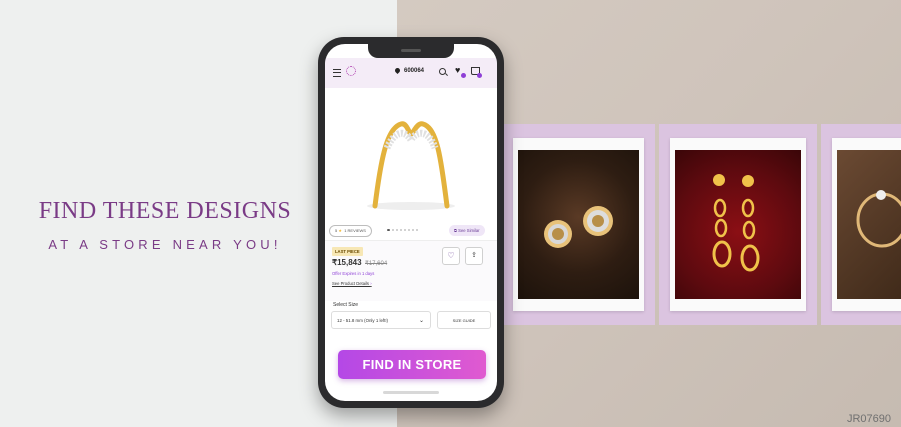 Image resolution: width=901 pixels, height=427 pixels. I want to click on home-indicator, so click(411, 392).